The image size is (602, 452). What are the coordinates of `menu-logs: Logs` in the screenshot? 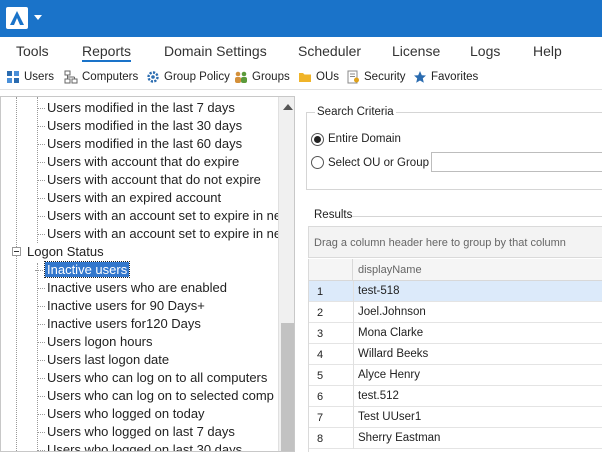 It's located at (485, 51).